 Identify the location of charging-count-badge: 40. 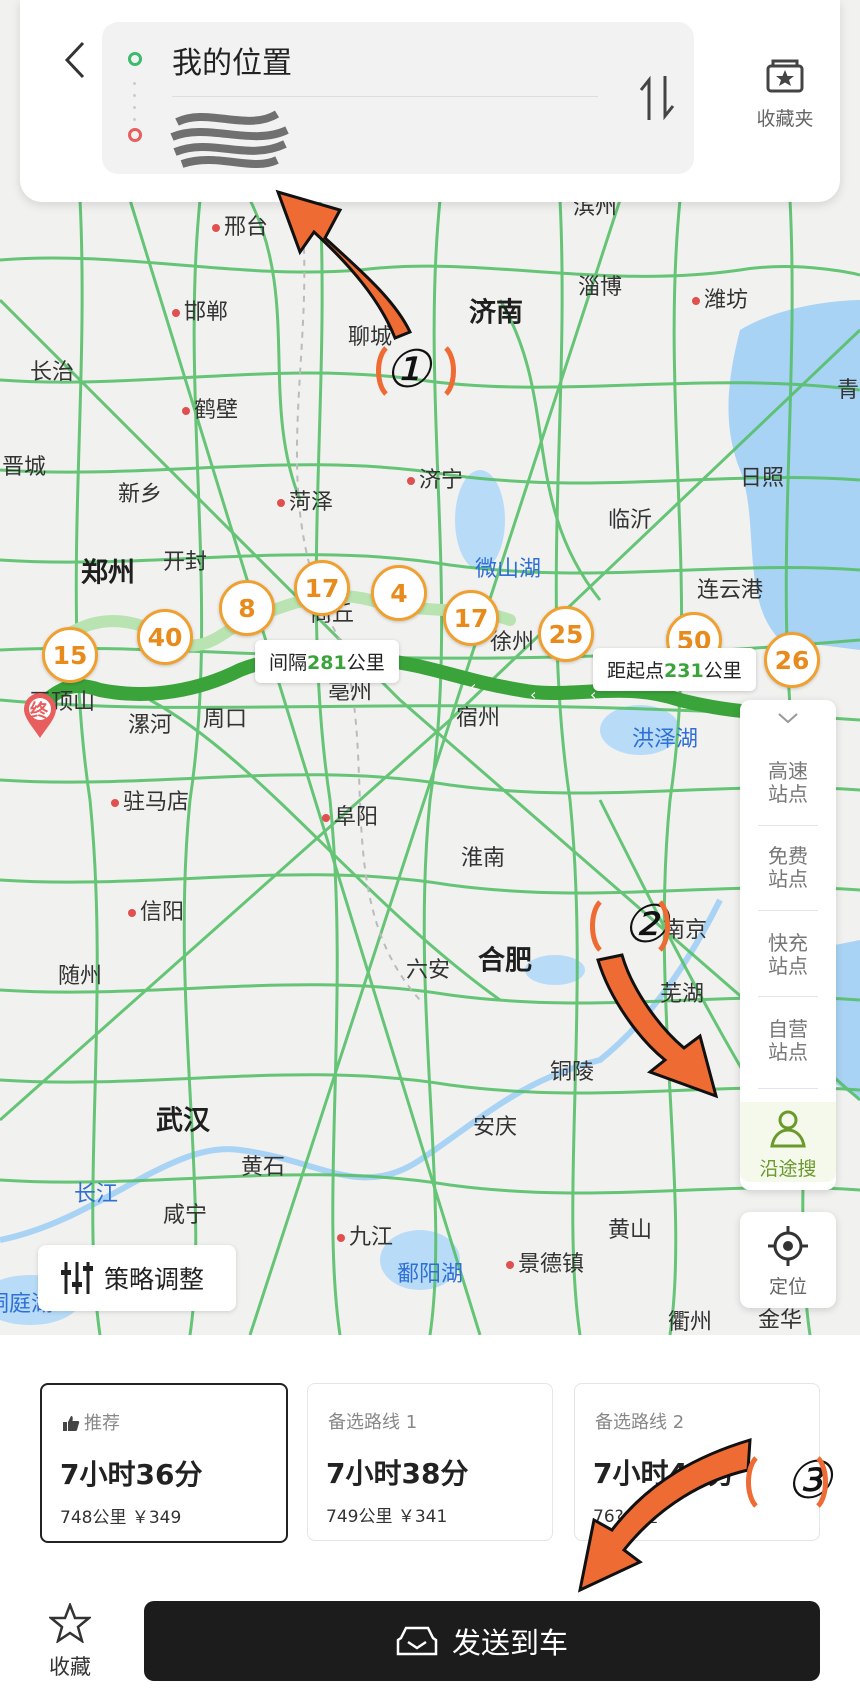
(165, 637).